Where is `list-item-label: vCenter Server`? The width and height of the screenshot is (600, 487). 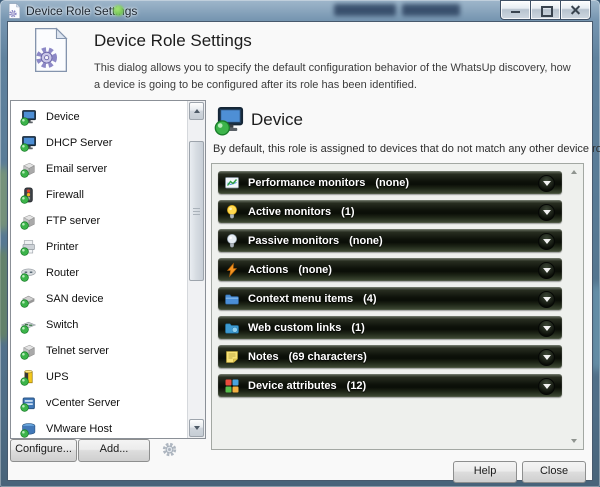 list-item-label: vCenter Server is located at coordinates (83, 403).